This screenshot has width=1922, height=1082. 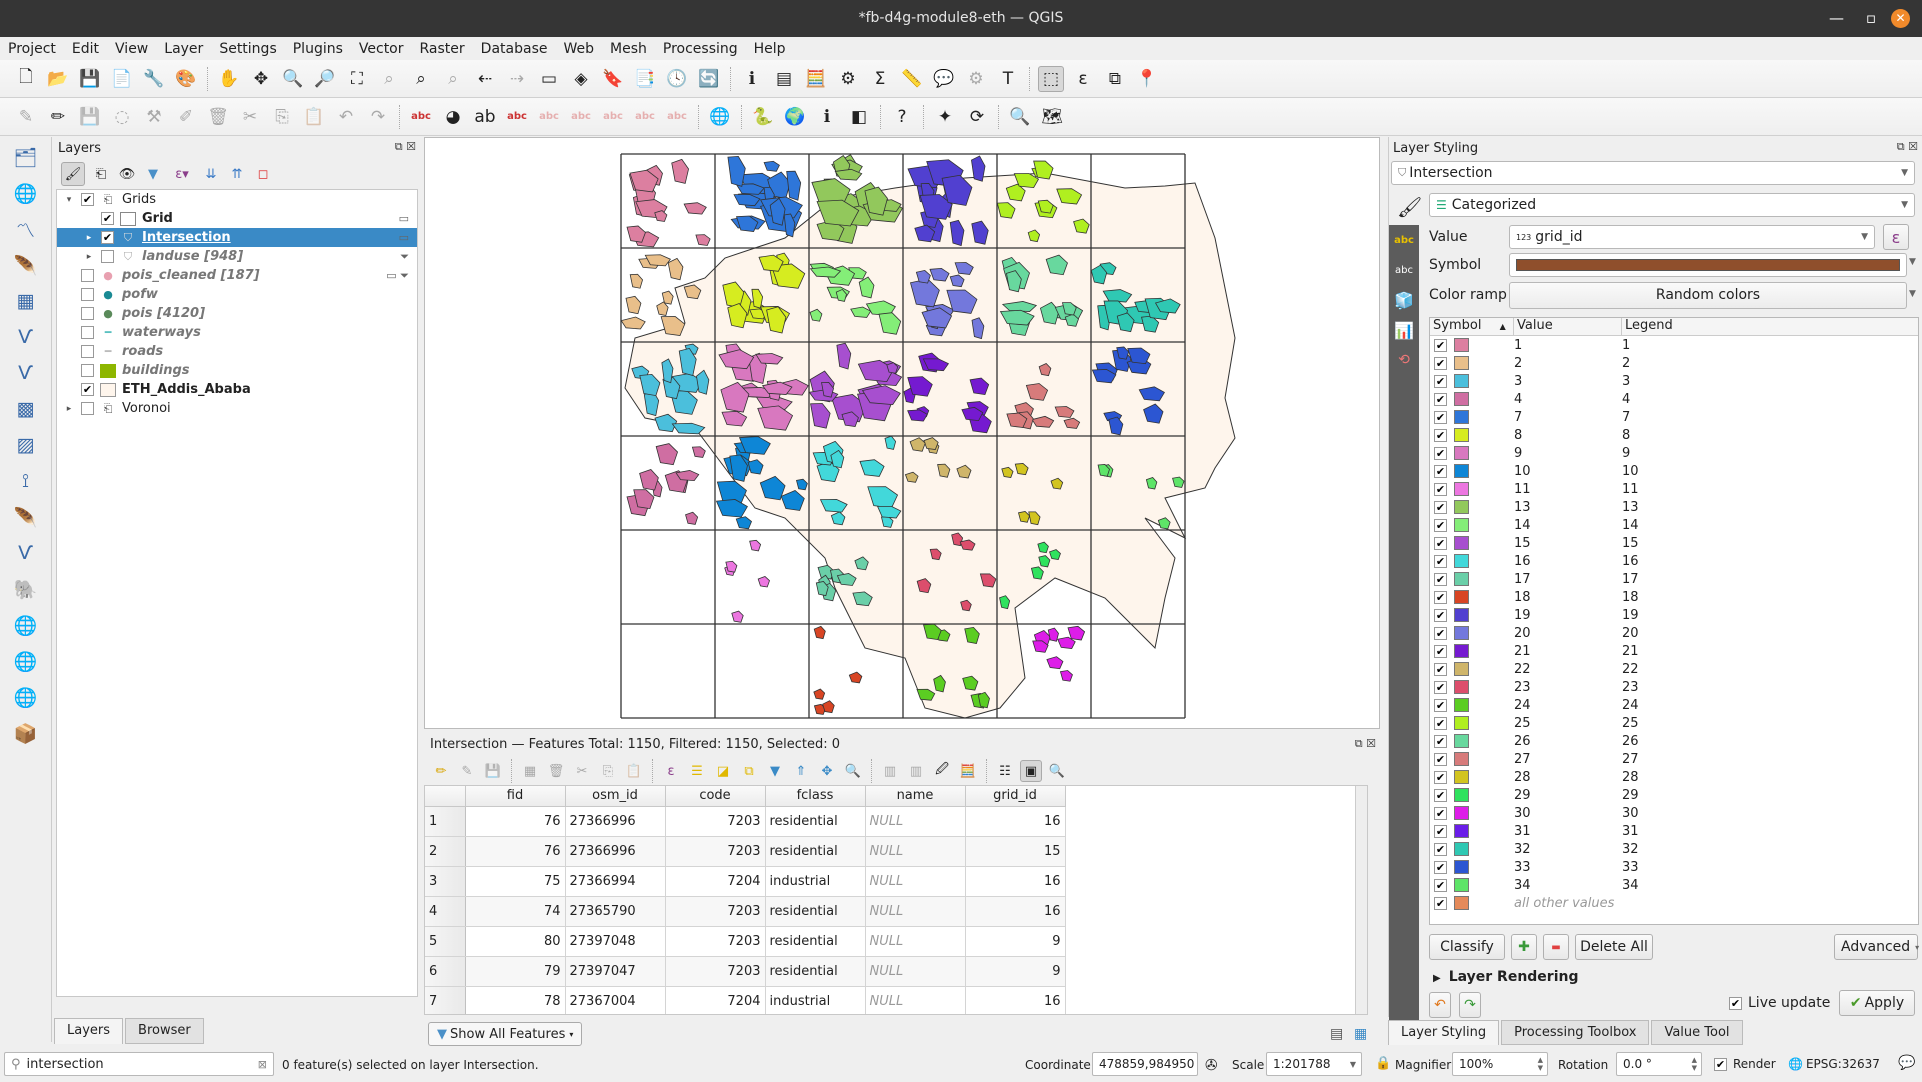 I want to click on layer-item: ● pois [4120], so click(x=237, y=313).